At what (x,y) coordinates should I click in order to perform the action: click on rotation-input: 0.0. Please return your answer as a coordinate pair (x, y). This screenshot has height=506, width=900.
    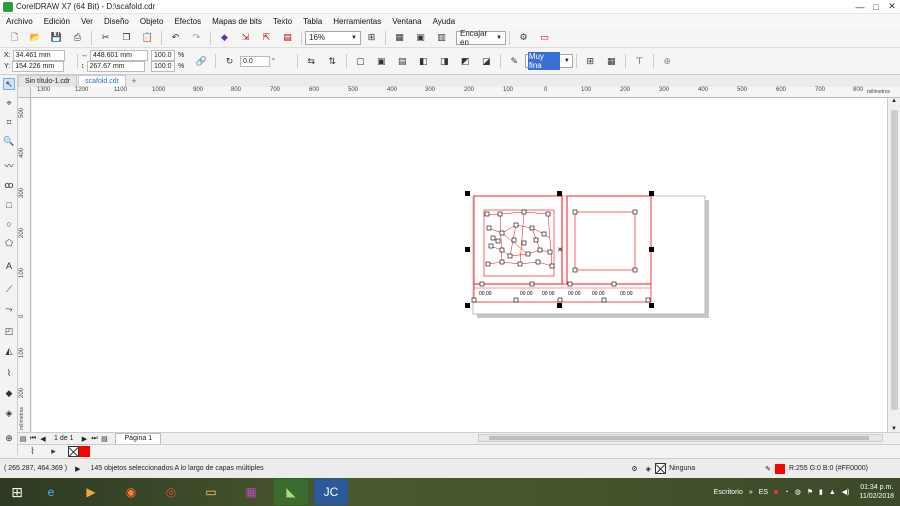
    Looking at the image, I should click on (255, 61).